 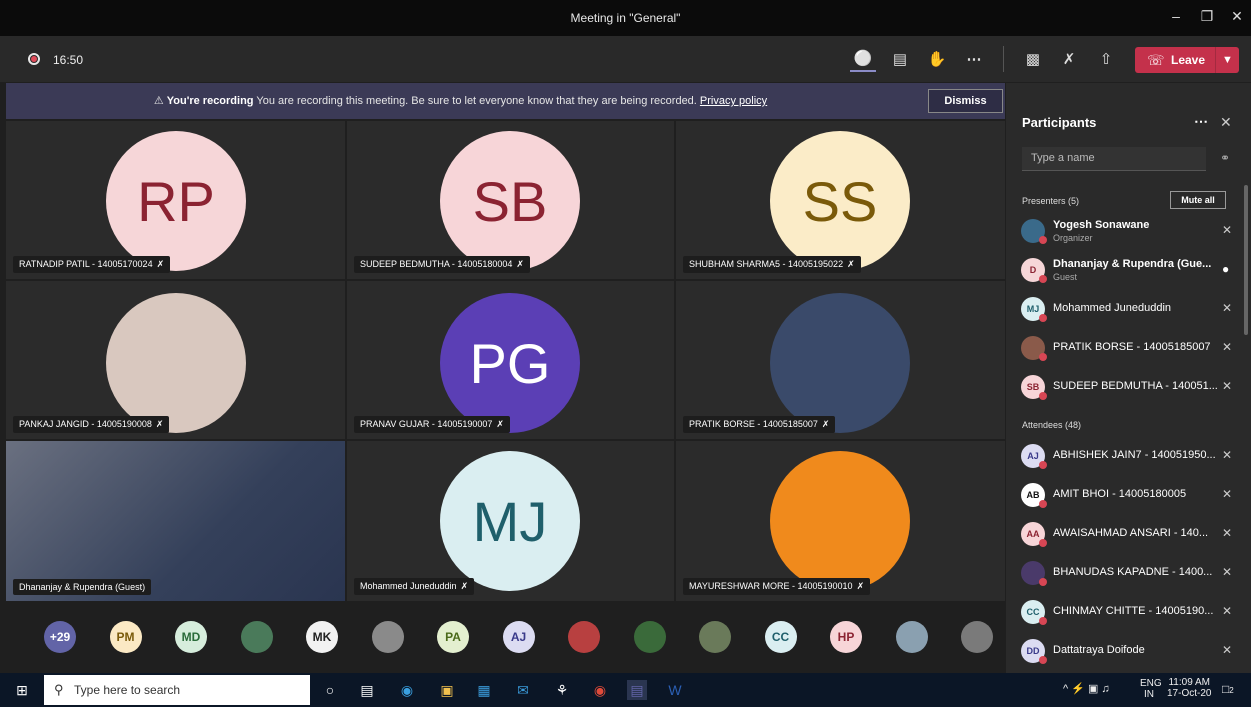 What do you see at coordinates (367, 690) in the screenshot?
I see `task-view-icon: ▤` at bounding box center [367, 690].